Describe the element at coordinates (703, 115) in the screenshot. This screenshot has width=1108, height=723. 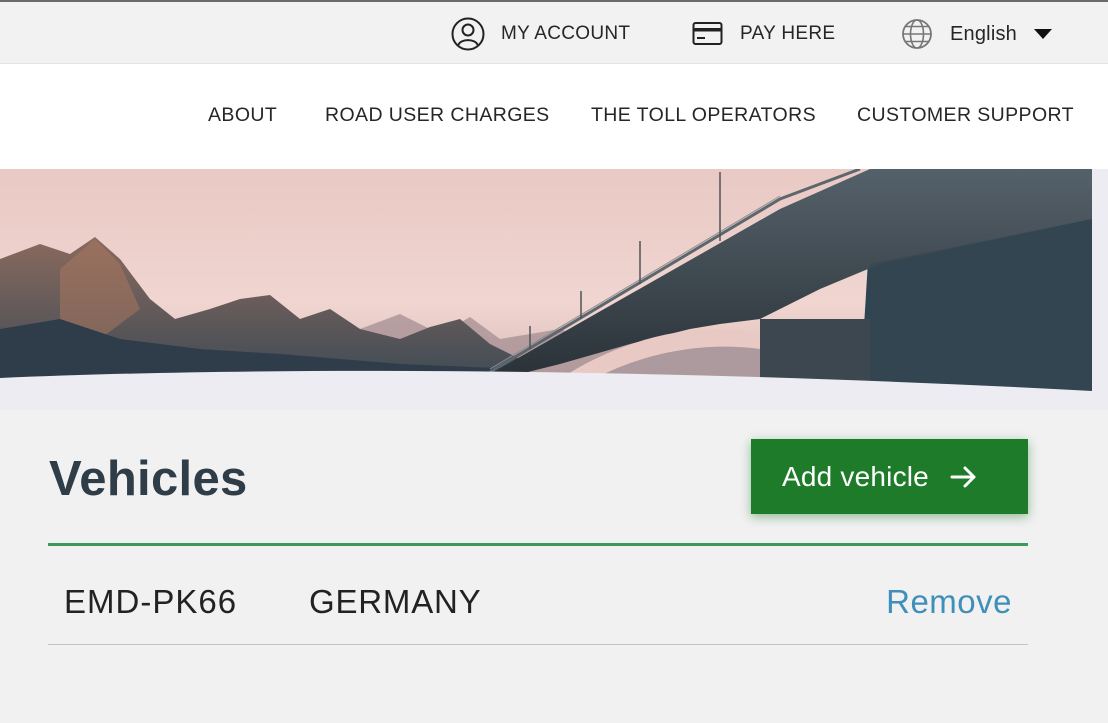
I see `nav-item-toll-operators: THE TOLL OPERATORS` at that location.